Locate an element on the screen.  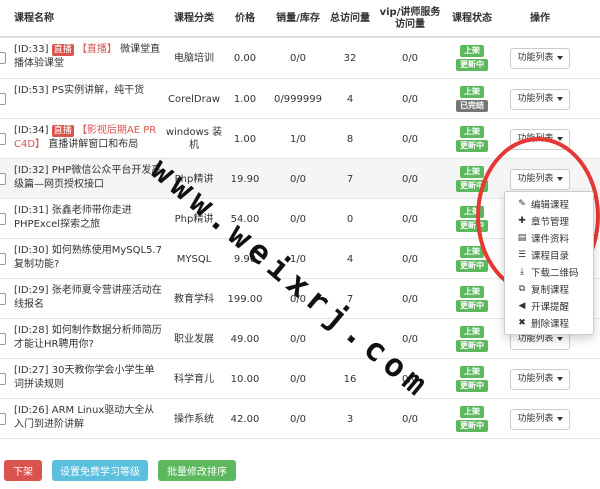
set-free-level-button: 设置免费学习等级 is located at coordinates (100, 470).